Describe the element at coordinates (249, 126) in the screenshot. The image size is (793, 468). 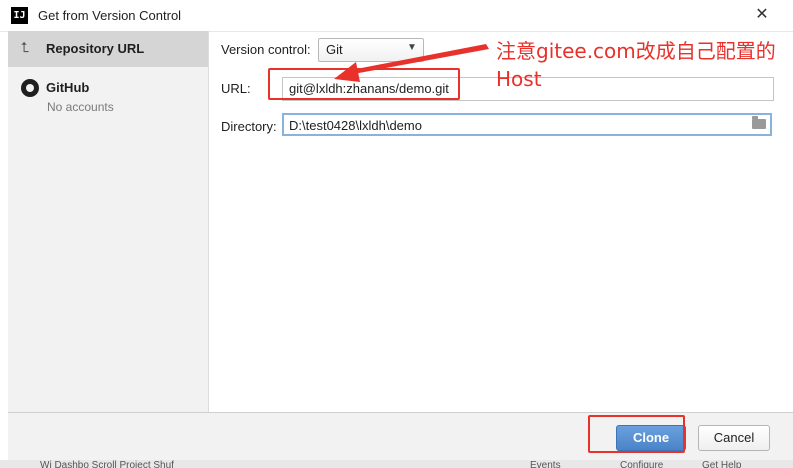
I see `directory-label: Directory:` at that location.